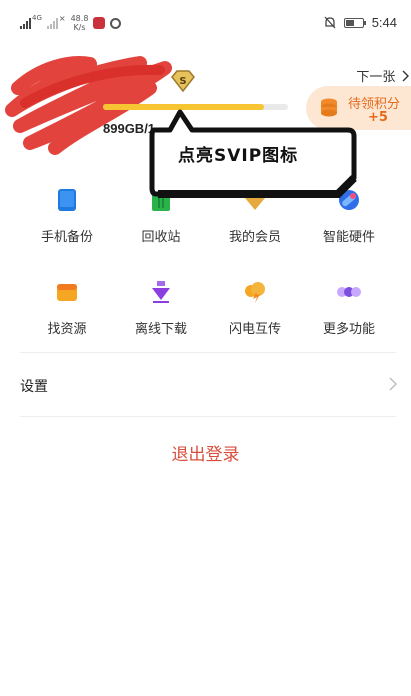 The width and height of the screenshot is (411, 696). I want to click on find-resources-icon, so click(67, 292).